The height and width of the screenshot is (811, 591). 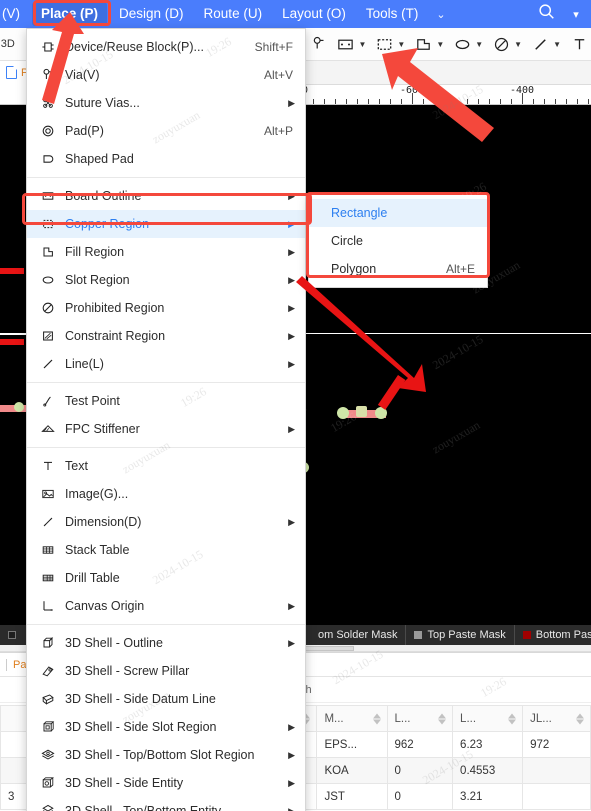 What do you see at coordinates (166, 550) in the screenshot?
I see `menu-item-stack-table: Stack Table` at bounding box center [166, 550].